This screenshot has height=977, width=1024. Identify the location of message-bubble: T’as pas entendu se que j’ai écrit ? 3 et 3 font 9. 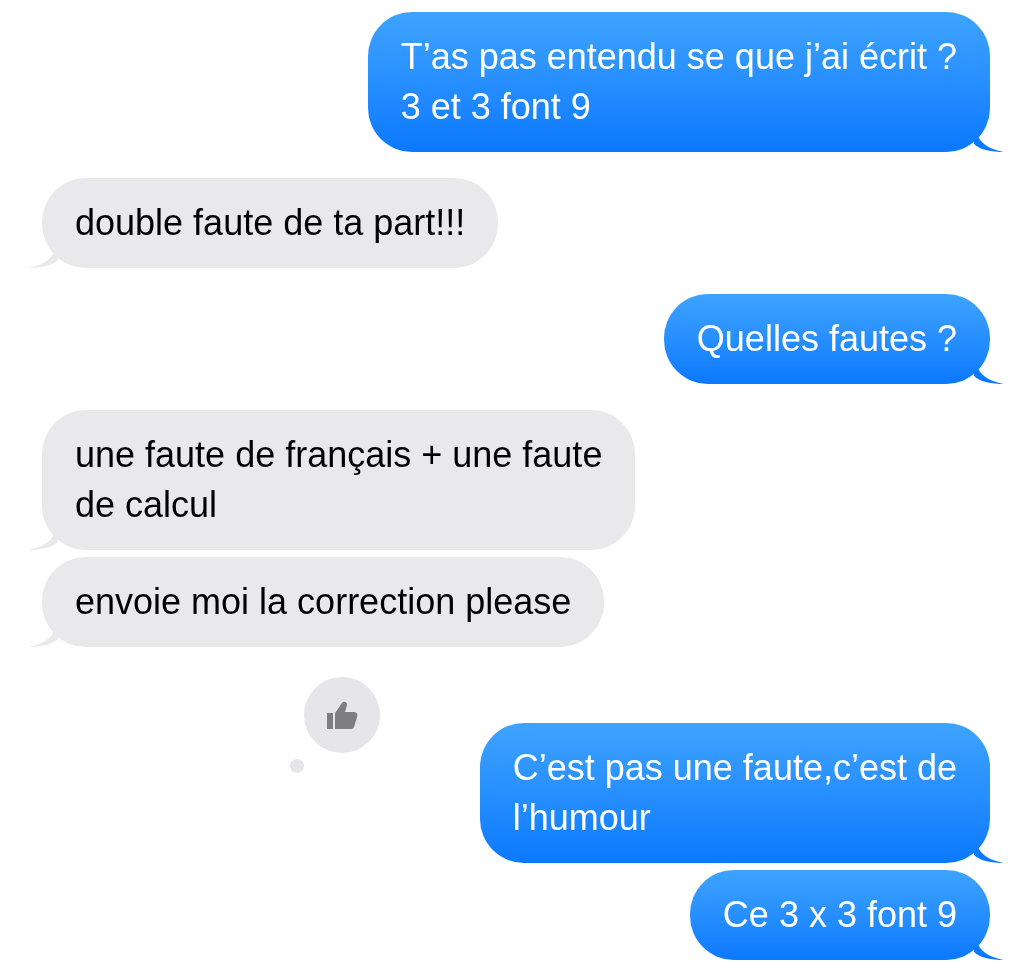
(678, 82).